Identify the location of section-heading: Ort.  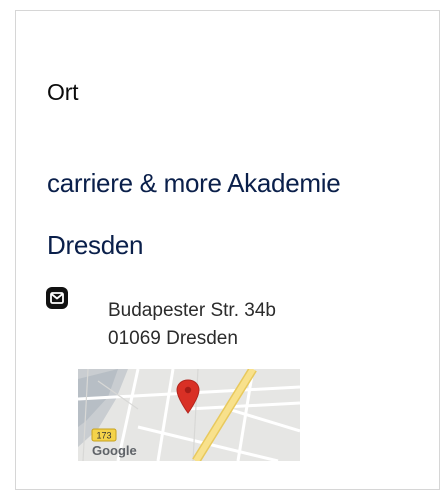
(63, 92).